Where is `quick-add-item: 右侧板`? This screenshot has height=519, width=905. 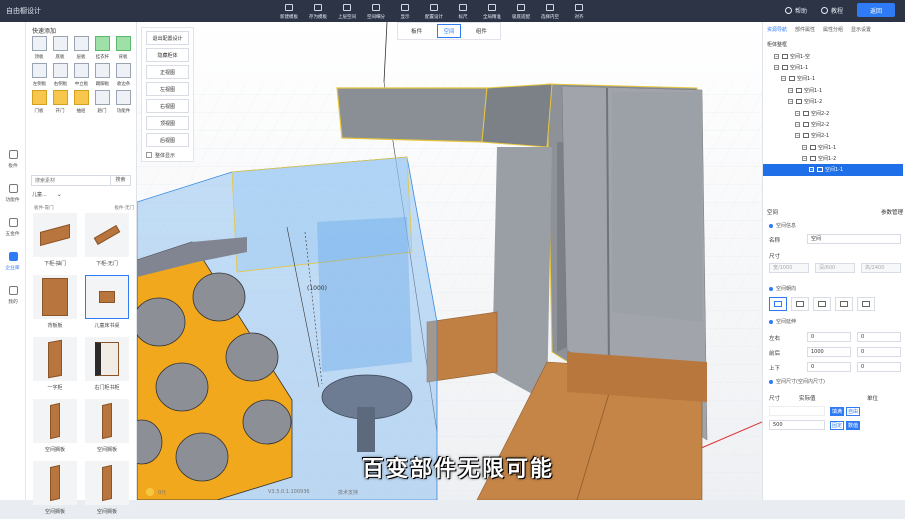
quick-add-item: 右侧板 is located at coordinates (60, 75).